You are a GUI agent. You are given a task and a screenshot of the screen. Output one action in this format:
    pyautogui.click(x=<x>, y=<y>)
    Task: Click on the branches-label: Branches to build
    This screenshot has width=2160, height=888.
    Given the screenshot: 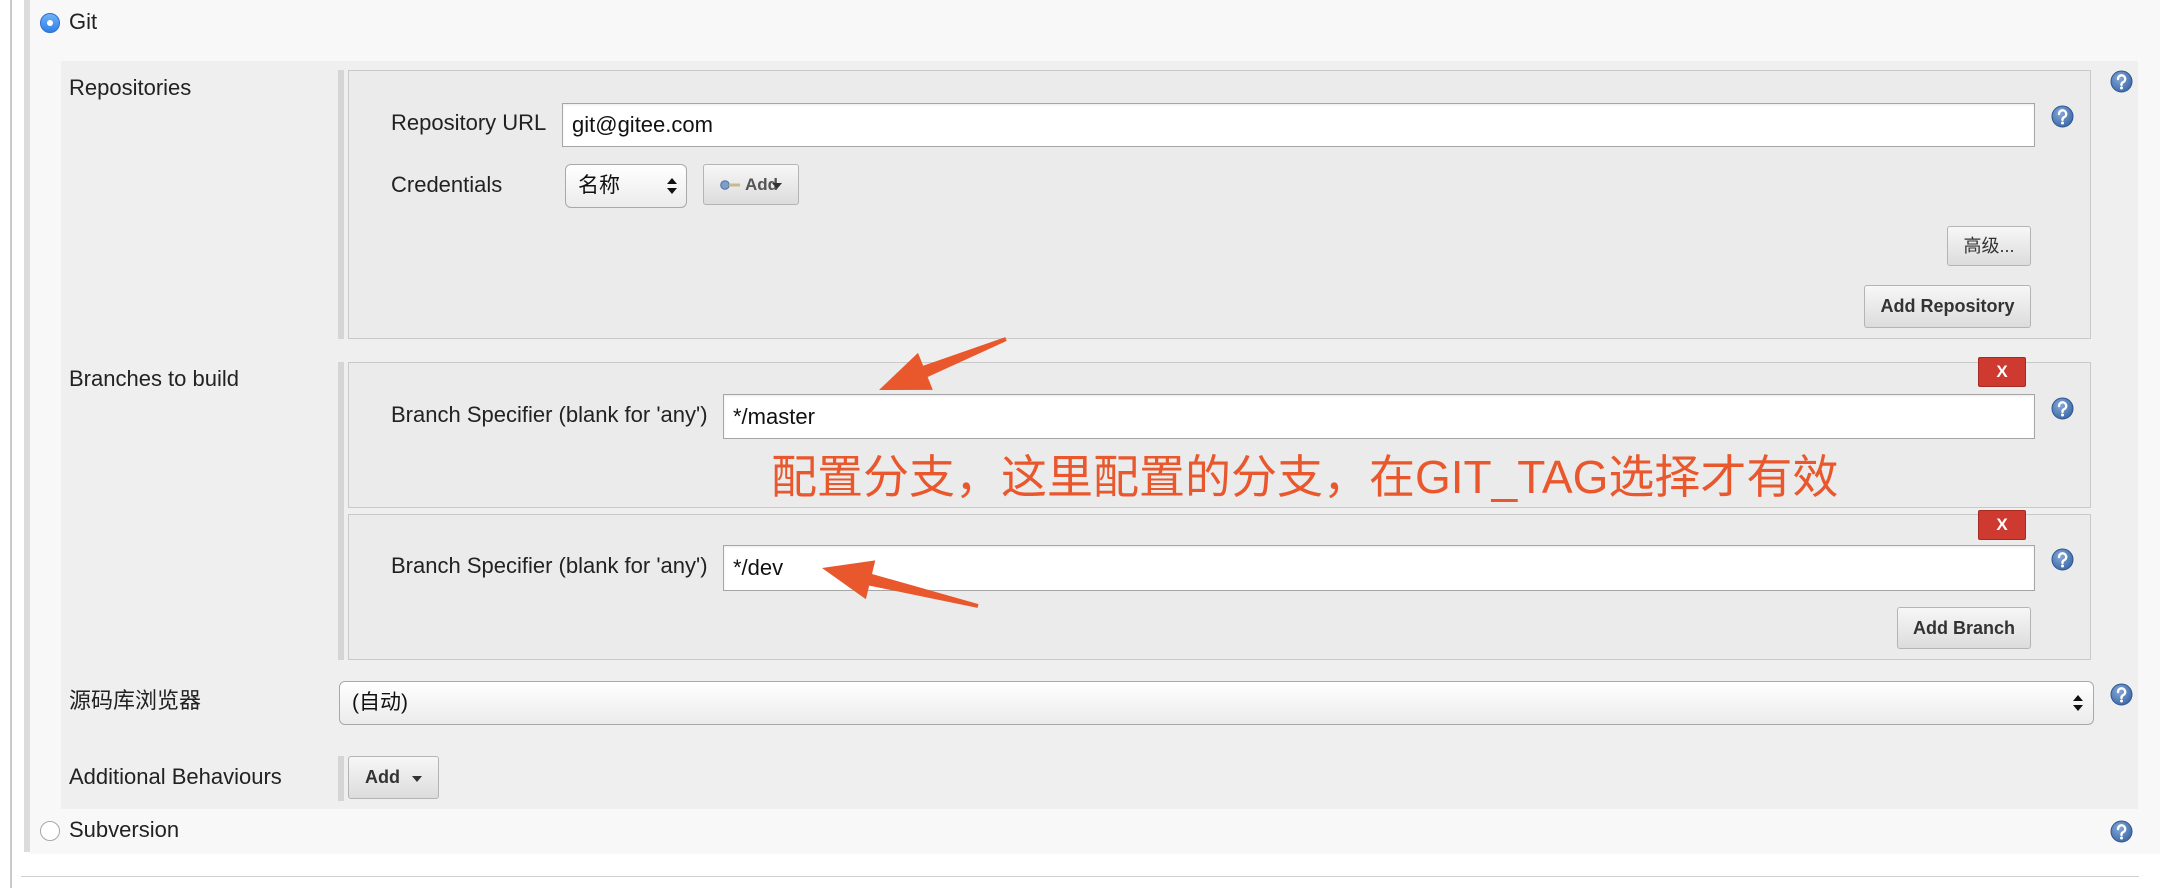 What is the action you would take?
    pyautogui.click(x=154, y=378)
    